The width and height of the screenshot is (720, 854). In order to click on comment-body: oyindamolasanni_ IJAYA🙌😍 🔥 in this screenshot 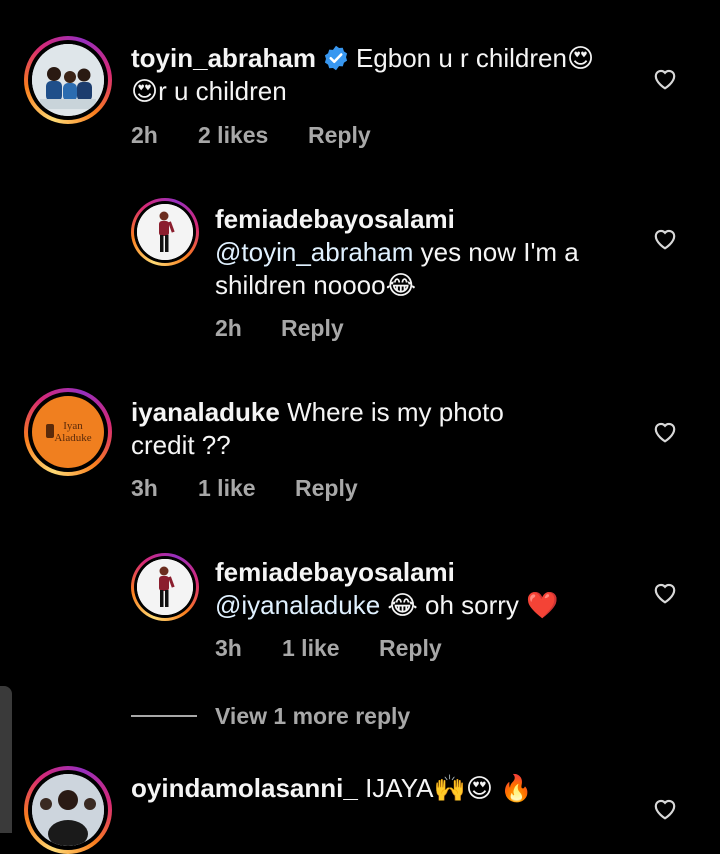, I will do `click(332, 788)`.